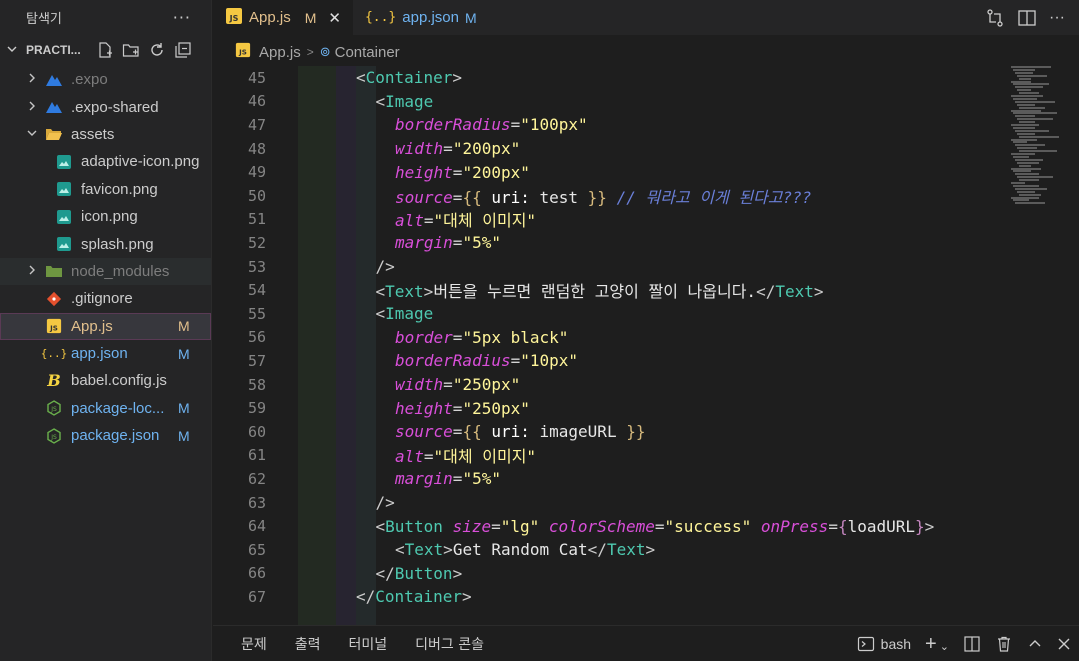  Describe the element at coordinates (367, 52) in the screenshot. I see `breadcrumb-symbol: Container` at that location.